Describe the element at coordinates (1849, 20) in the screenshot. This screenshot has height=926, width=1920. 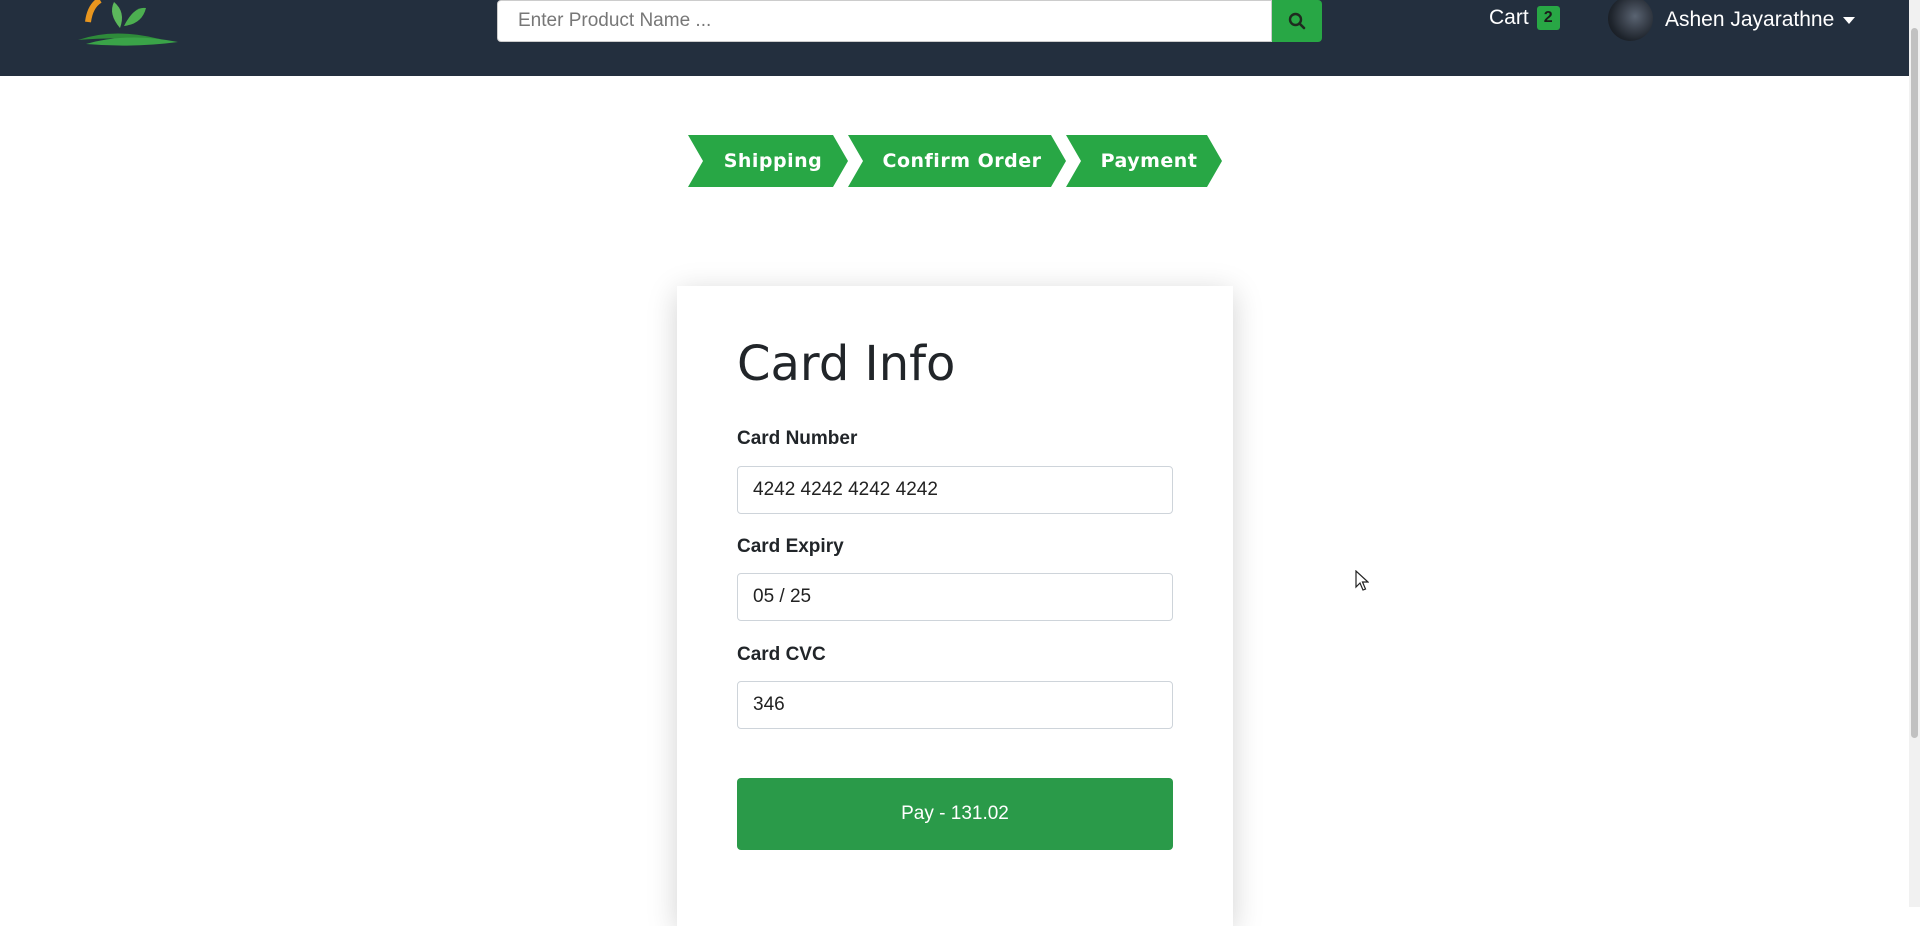
I see `chevron-down-icon` at that location.